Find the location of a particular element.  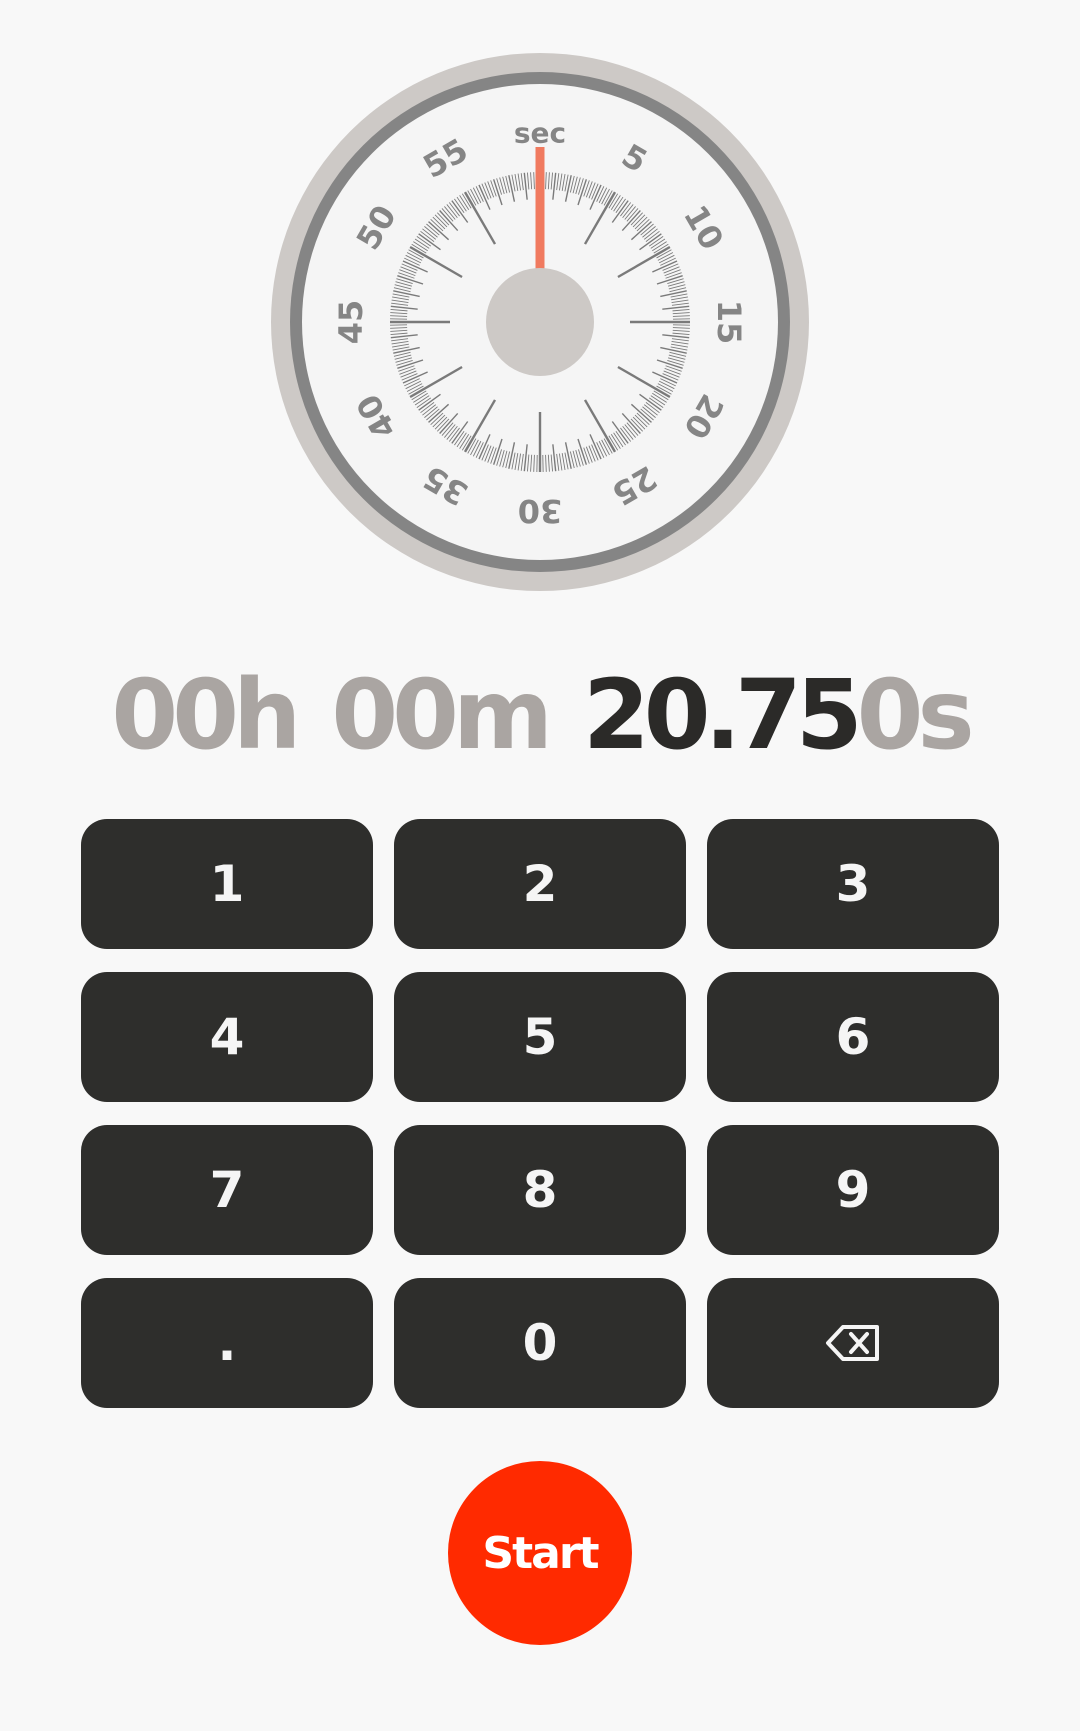

minutes-value: 00 is located at coordinates (395, 715).